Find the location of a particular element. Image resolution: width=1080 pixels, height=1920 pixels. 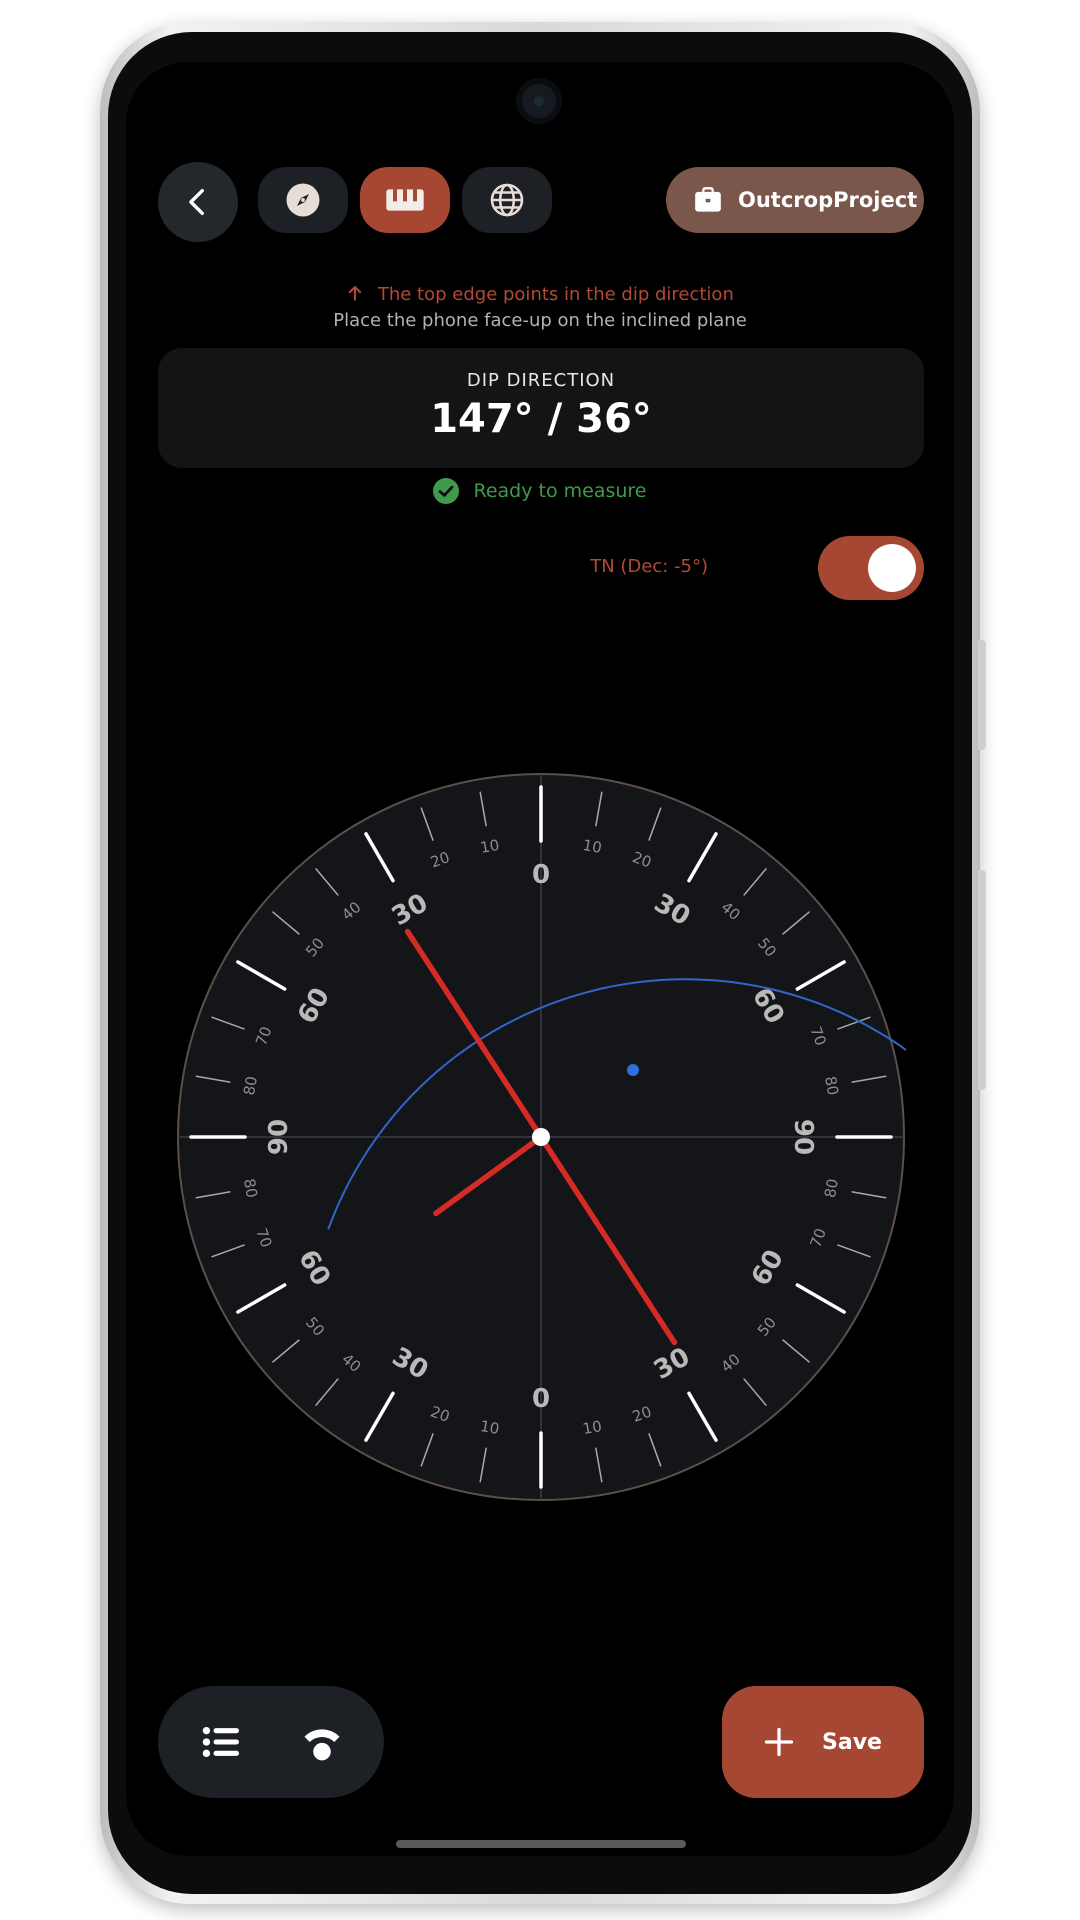

true-north-label: TN (Dec: -5°) is located at coordinates (649, 566).